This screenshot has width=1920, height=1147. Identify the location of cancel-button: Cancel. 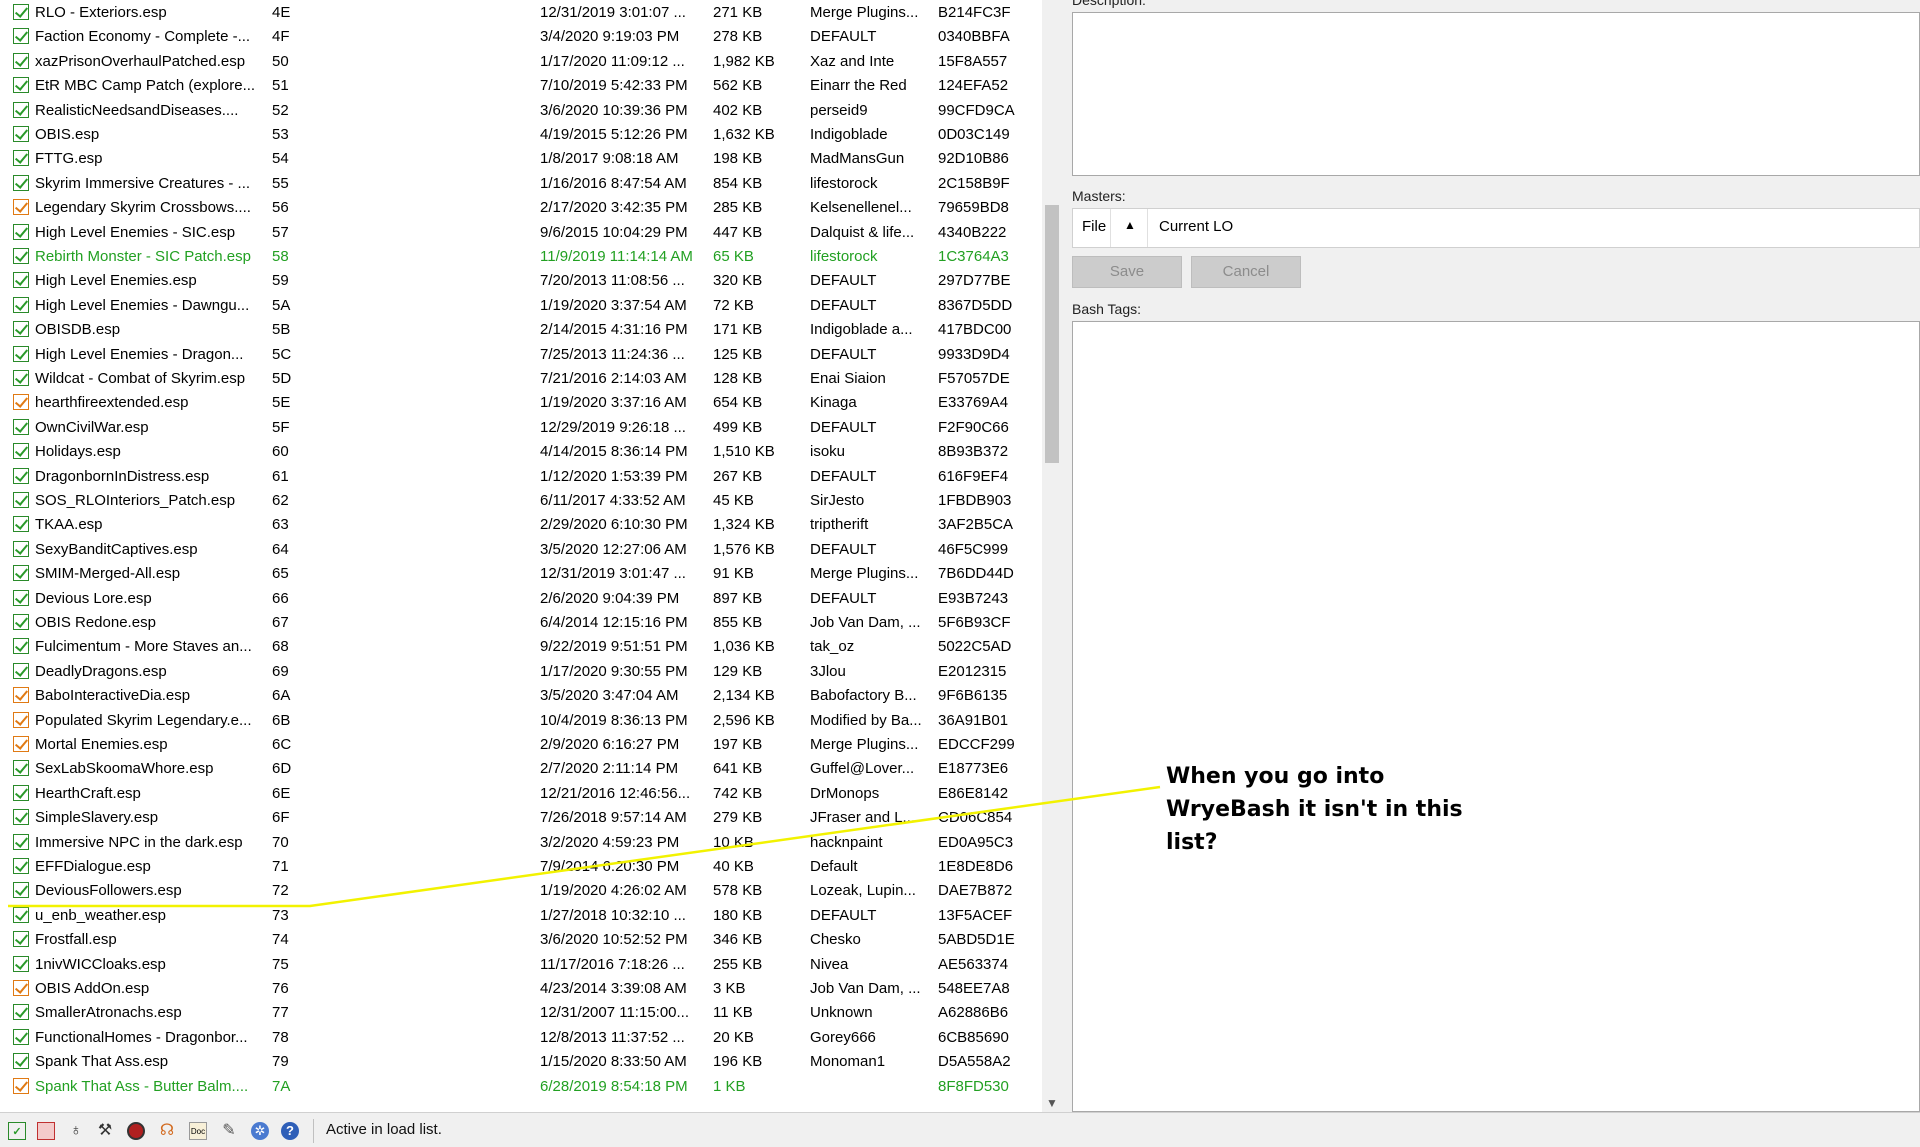
(1246, 272).